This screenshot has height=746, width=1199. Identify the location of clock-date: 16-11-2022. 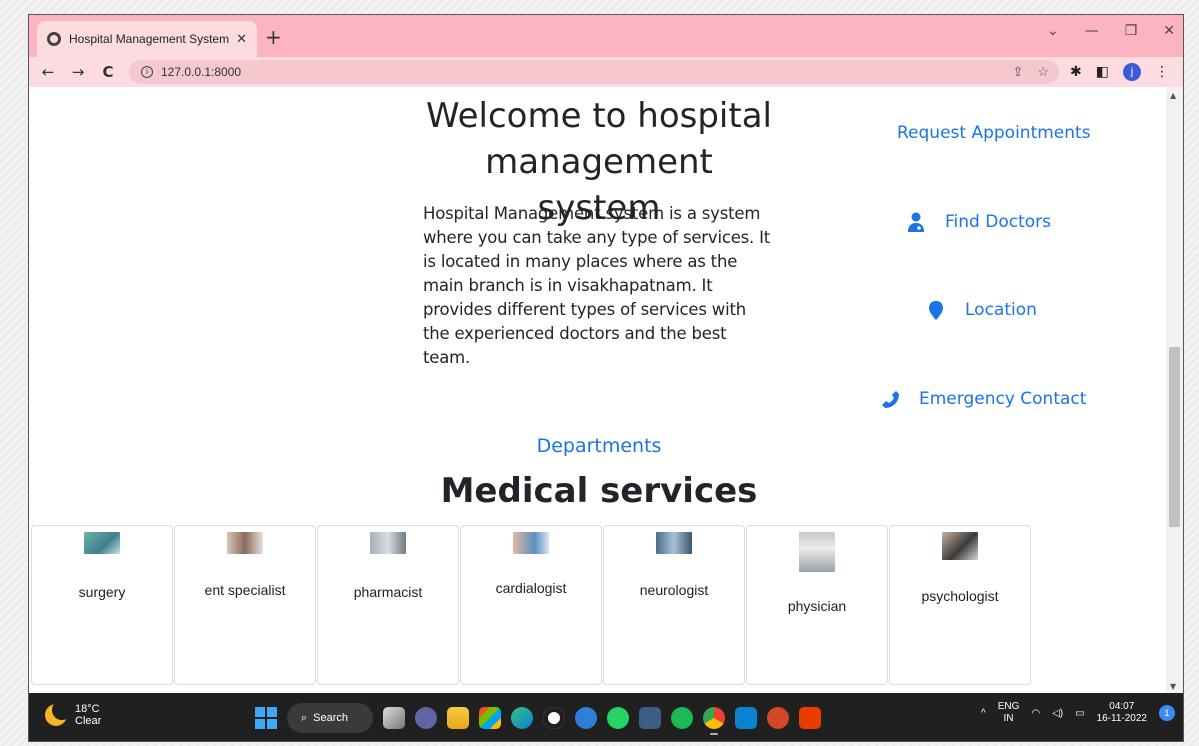
(1121, 718).